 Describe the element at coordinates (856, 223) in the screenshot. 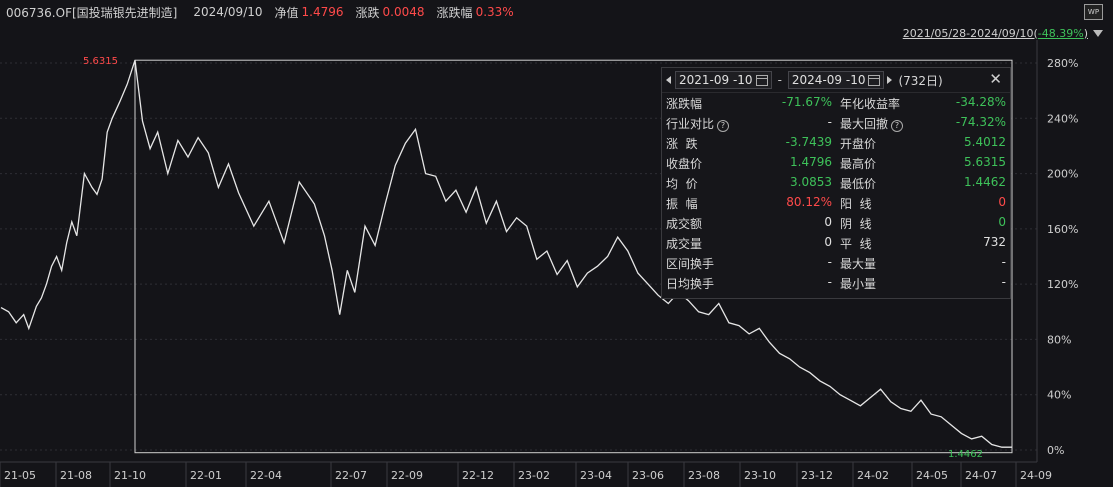

I see `stats-label: 阴 线` at that location.